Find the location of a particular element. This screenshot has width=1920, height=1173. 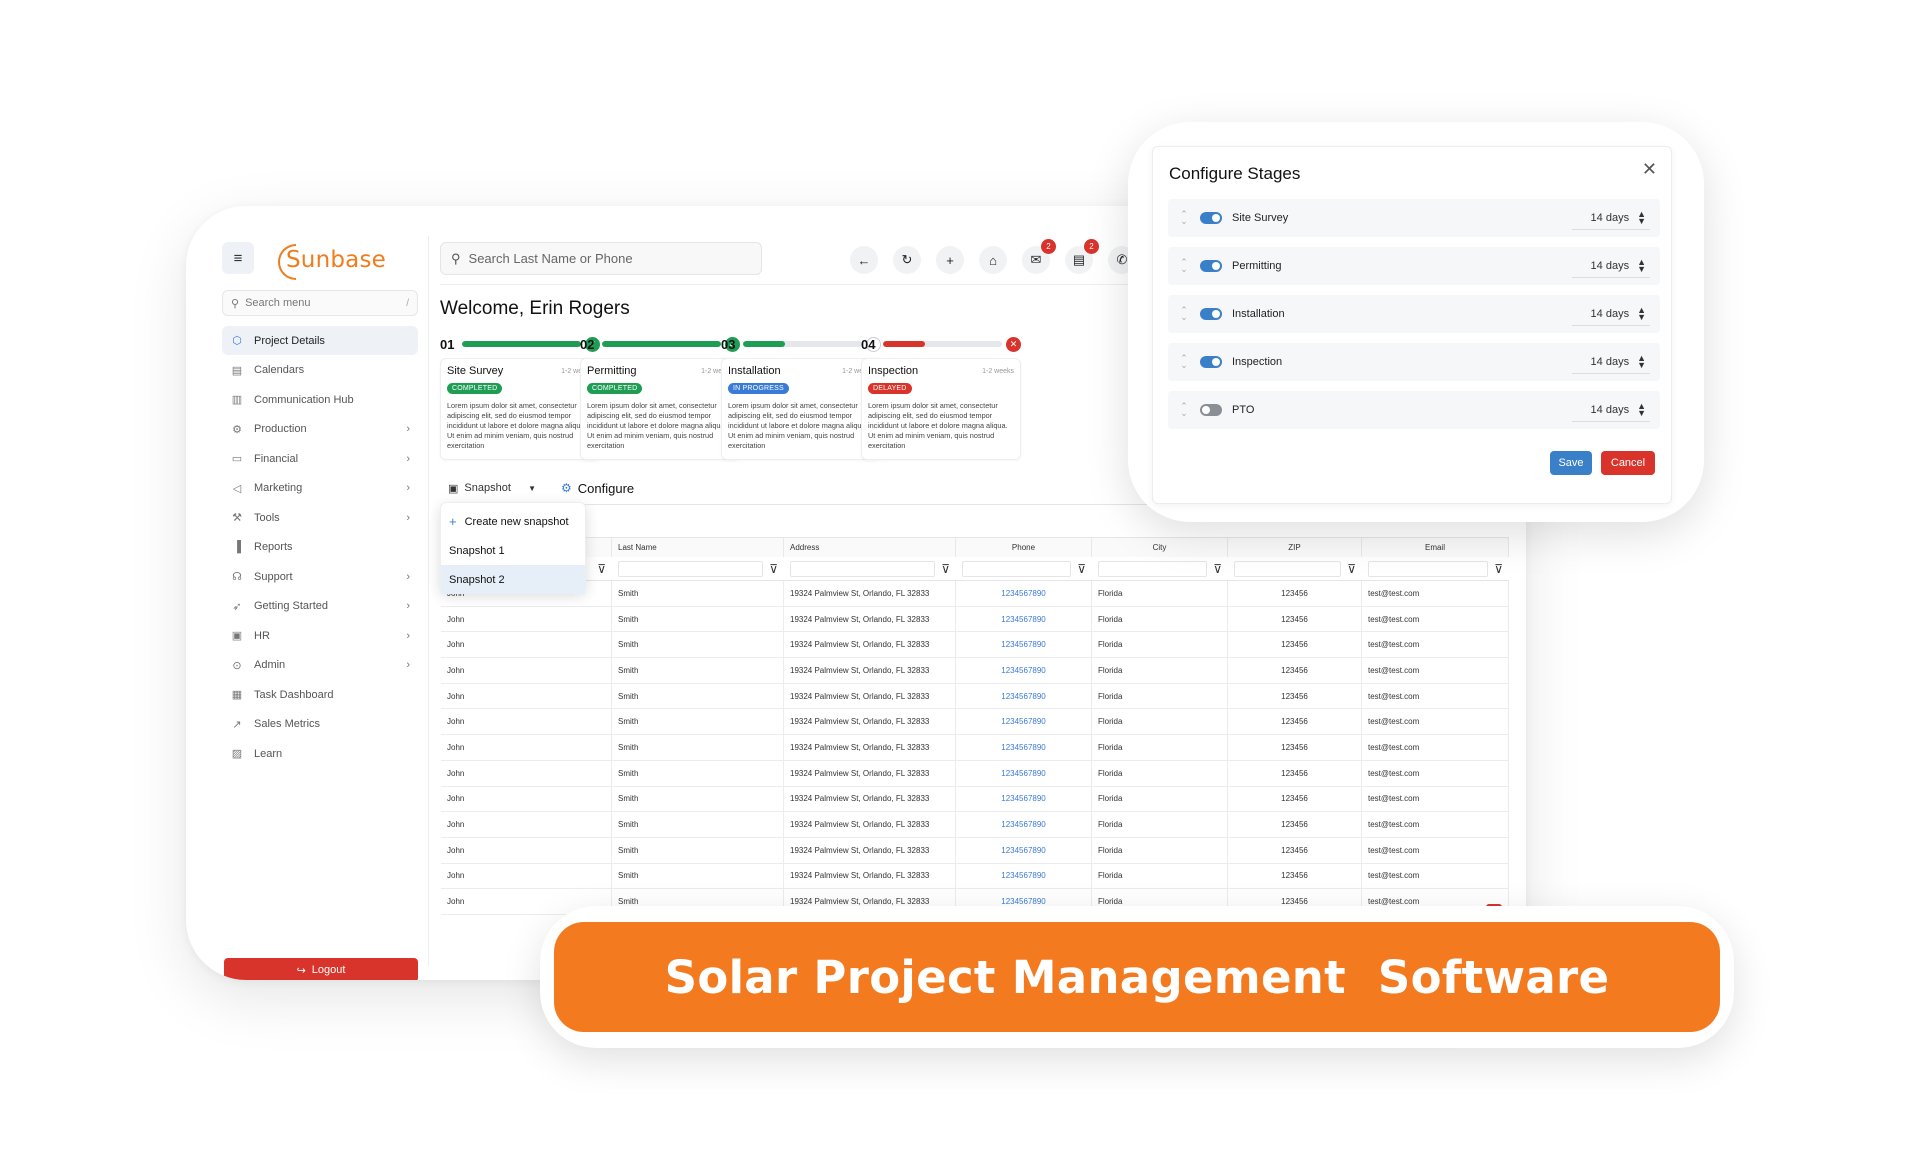

sidebar-item-learn: ▨ Learn is located at coordinates (320, 753).